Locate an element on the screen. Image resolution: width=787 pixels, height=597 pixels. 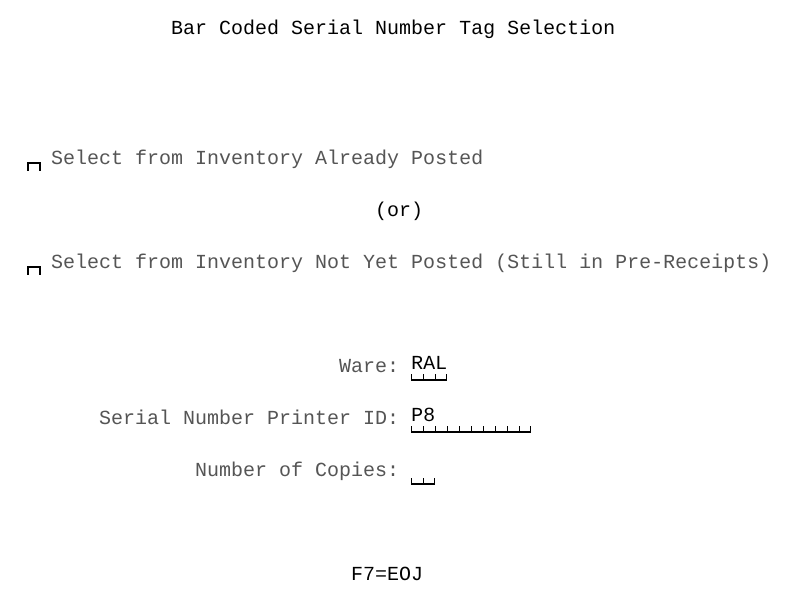
function-key-hint: F7=EOJ is located at coordinates (387, 576).